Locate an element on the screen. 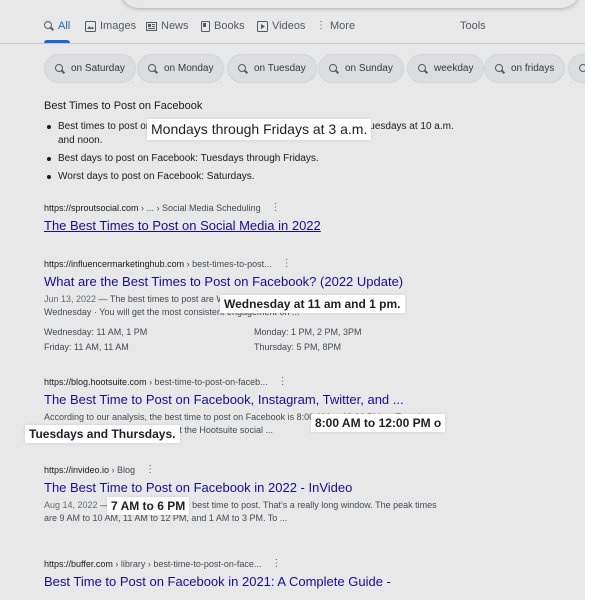 The image size is (600, 600). result-breadcrumb: › Blog is located at coordinates (122, 469).